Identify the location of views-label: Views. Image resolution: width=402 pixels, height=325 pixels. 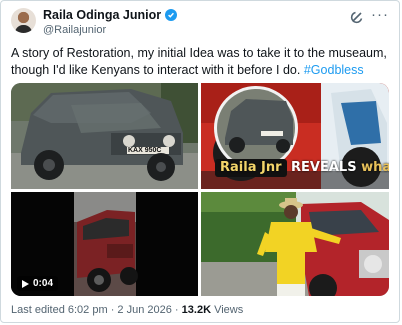
(229, 310).